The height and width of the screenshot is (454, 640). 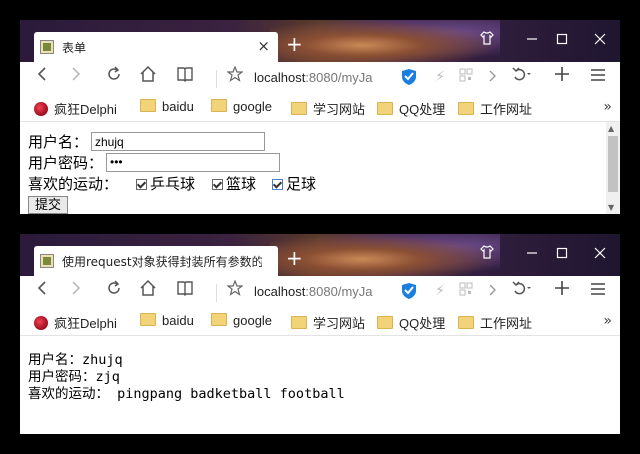 I want to click on scroll-down-icon: ▼, so click(x=611, y=207).